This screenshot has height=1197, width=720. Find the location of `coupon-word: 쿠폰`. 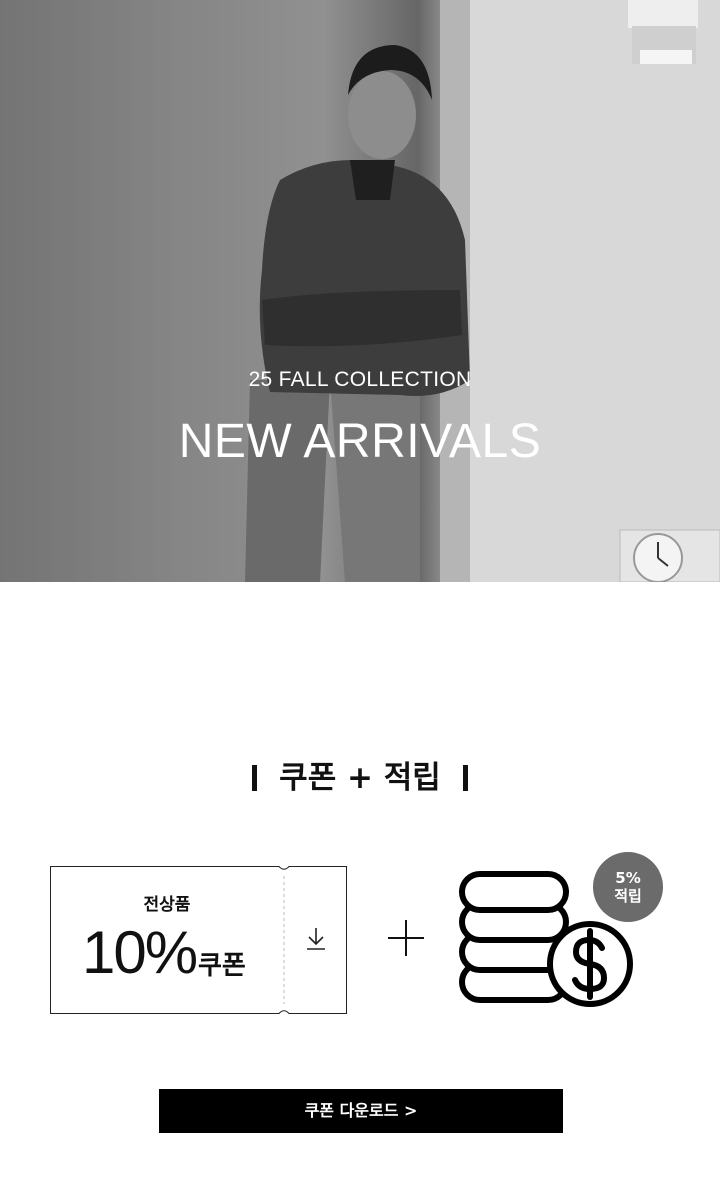

coupon-word: 쿠폰 is located at coordinates (222, 966).